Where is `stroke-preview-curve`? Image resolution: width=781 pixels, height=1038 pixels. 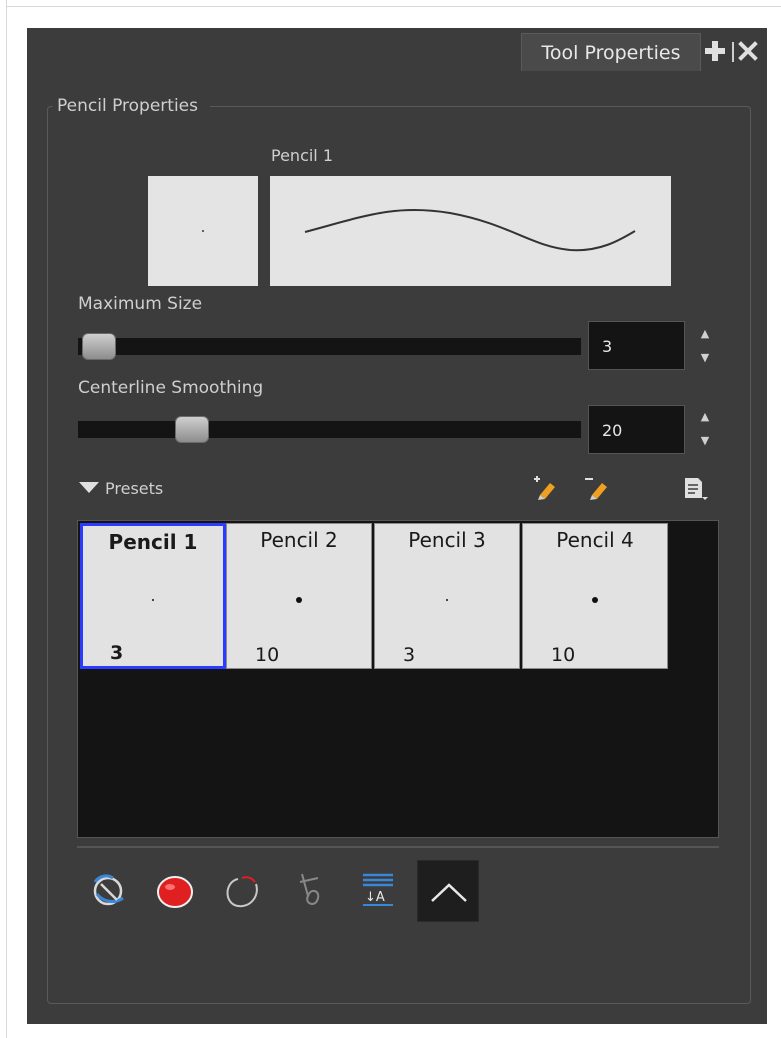 stroke-preview-curve is located at coordinates (470, 230).